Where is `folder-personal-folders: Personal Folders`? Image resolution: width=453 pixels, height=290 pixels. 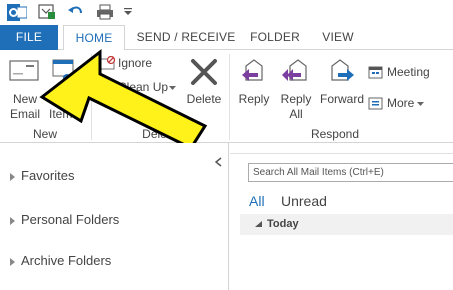 folder-personal-folders: Personal Folders is located at coordinates (64, 219).